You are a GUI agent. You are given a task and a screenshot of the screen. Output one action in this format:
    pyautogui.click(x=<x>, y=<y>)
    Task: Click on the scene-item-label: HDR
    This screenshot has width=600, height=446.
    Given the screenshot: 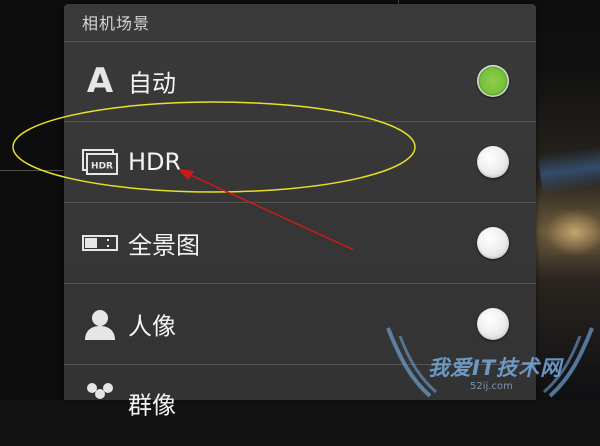 What is the action you would take?
    pyautogui.click(x=155, y=162)
    